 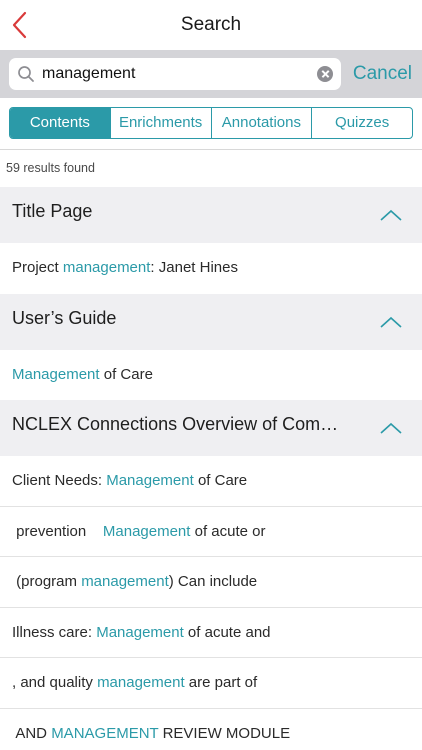 What do you see at coordinates (60, 123) in the screenshot?
I see `tab-contents: Contents` at bounding box center [60, 123].